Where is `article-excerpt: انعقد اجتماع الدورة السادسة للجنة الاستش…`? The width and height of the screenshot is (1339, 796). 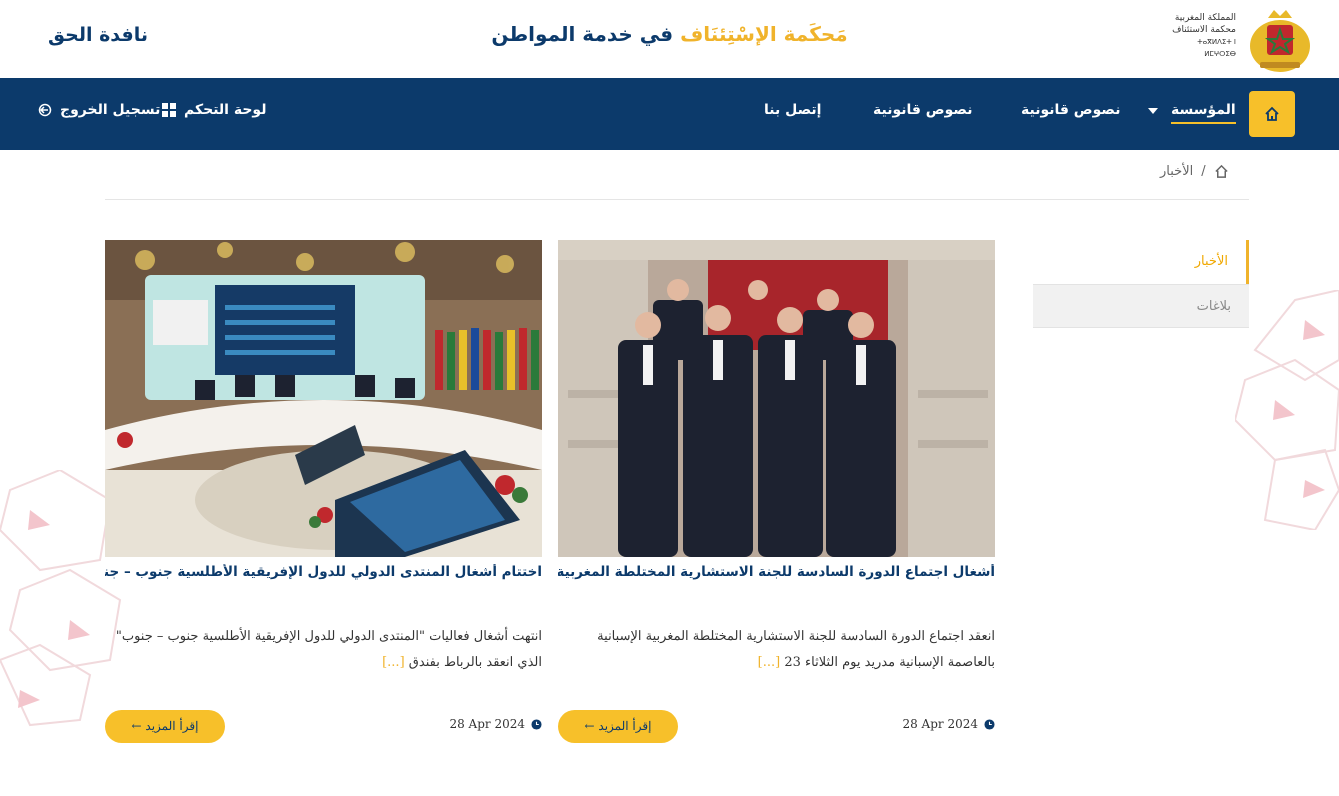 article-excerpt: انعقد اجتماع الدورة السادسة للجنة الاستش… is located at coordinates (776, 650).